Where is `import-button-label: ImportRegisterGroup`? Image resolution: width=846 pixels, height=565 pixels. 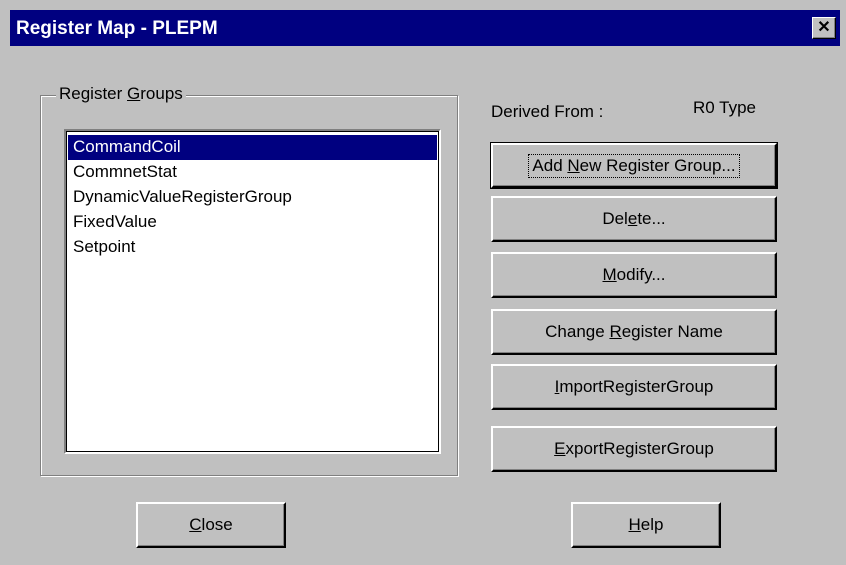
import-button-label: ImportRegisterGroup is located at coordinates (634, 386).